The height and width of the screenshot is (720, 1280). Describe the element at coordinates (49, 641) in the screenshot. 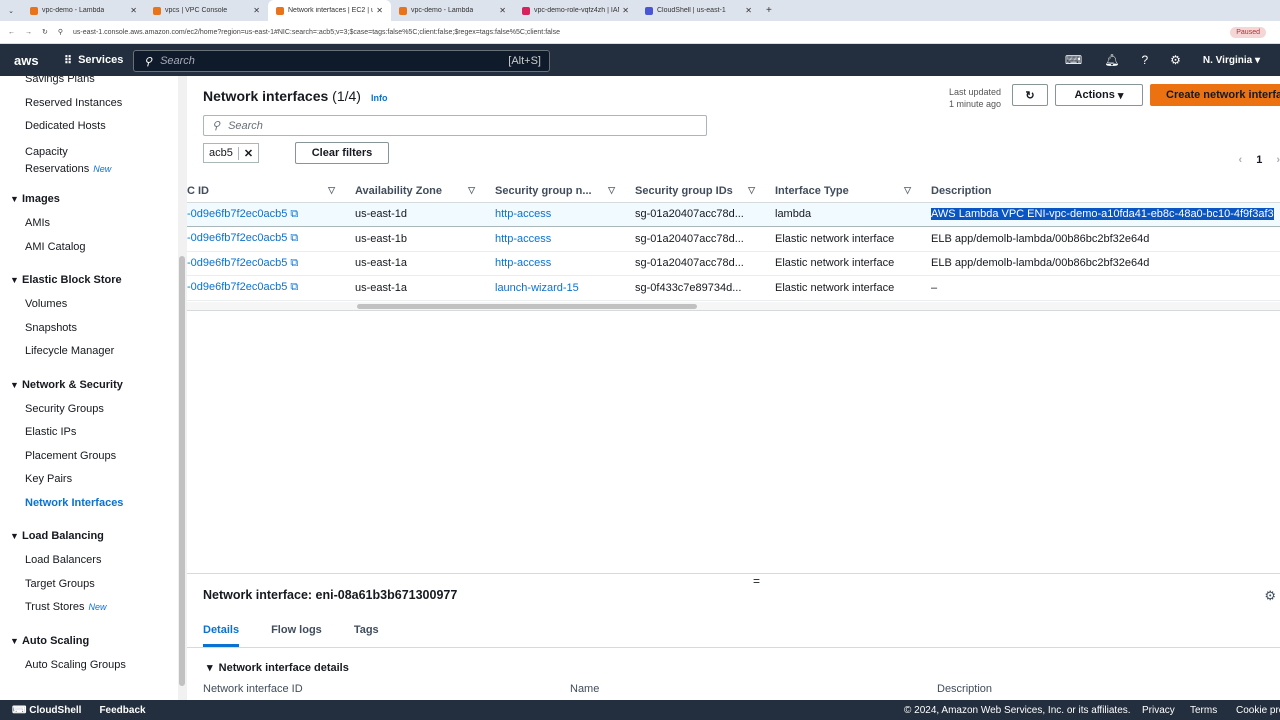

I see `sidebar-section-toggle: ▼ Auto Scaling` at that location.